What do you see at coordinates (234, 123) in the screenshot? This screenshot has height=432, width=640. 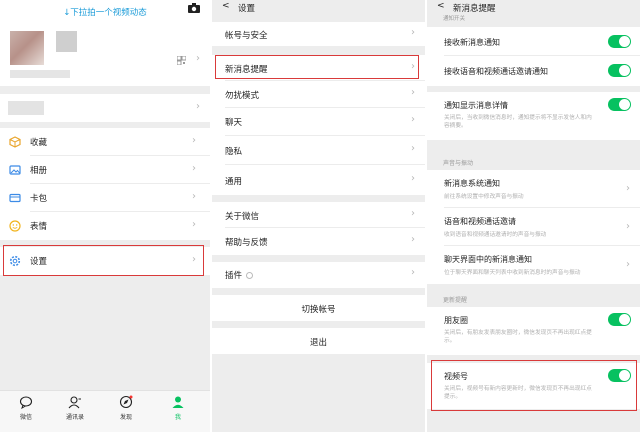 I see `settings-item-label: 聊天` at bounding box center [234, 123].